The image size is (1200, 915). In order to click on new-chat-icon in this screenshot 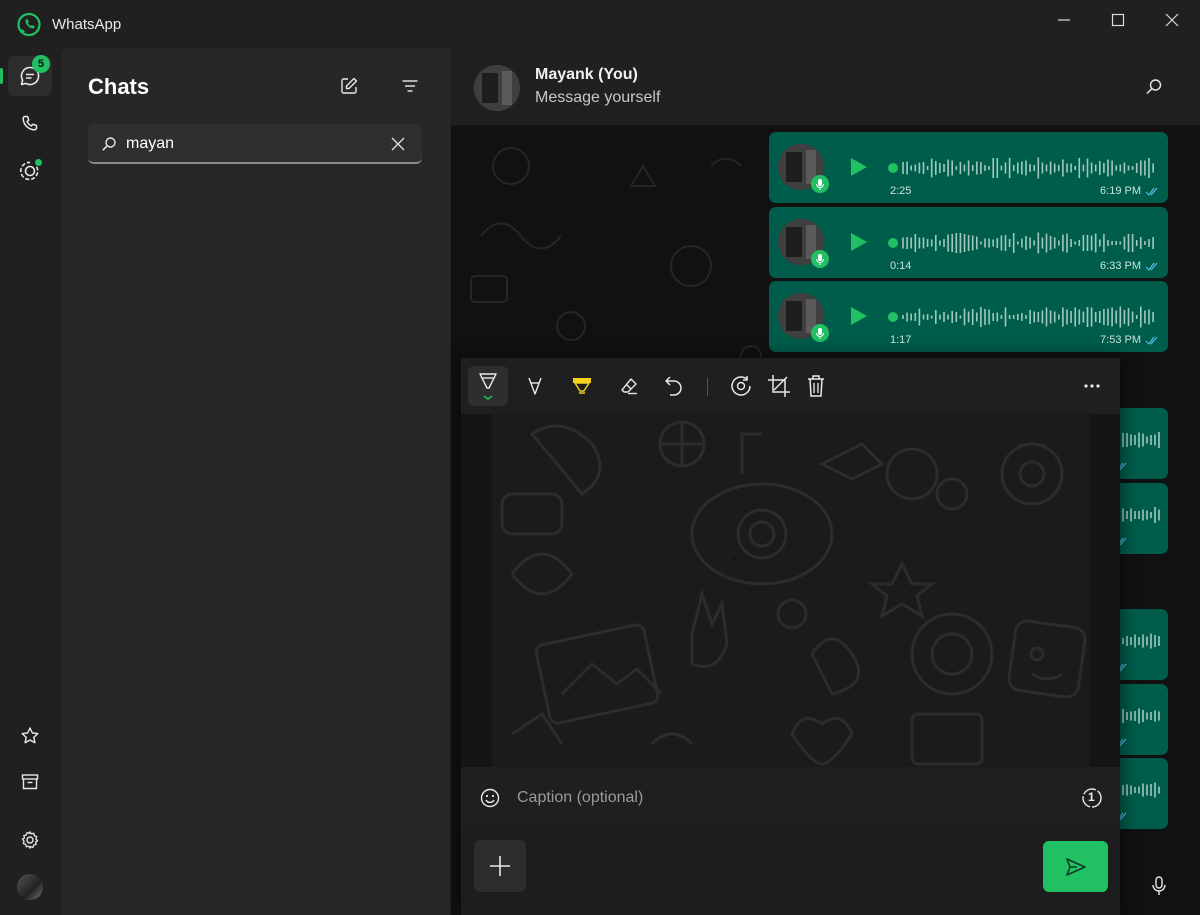, I will do `click(349, 85)`.